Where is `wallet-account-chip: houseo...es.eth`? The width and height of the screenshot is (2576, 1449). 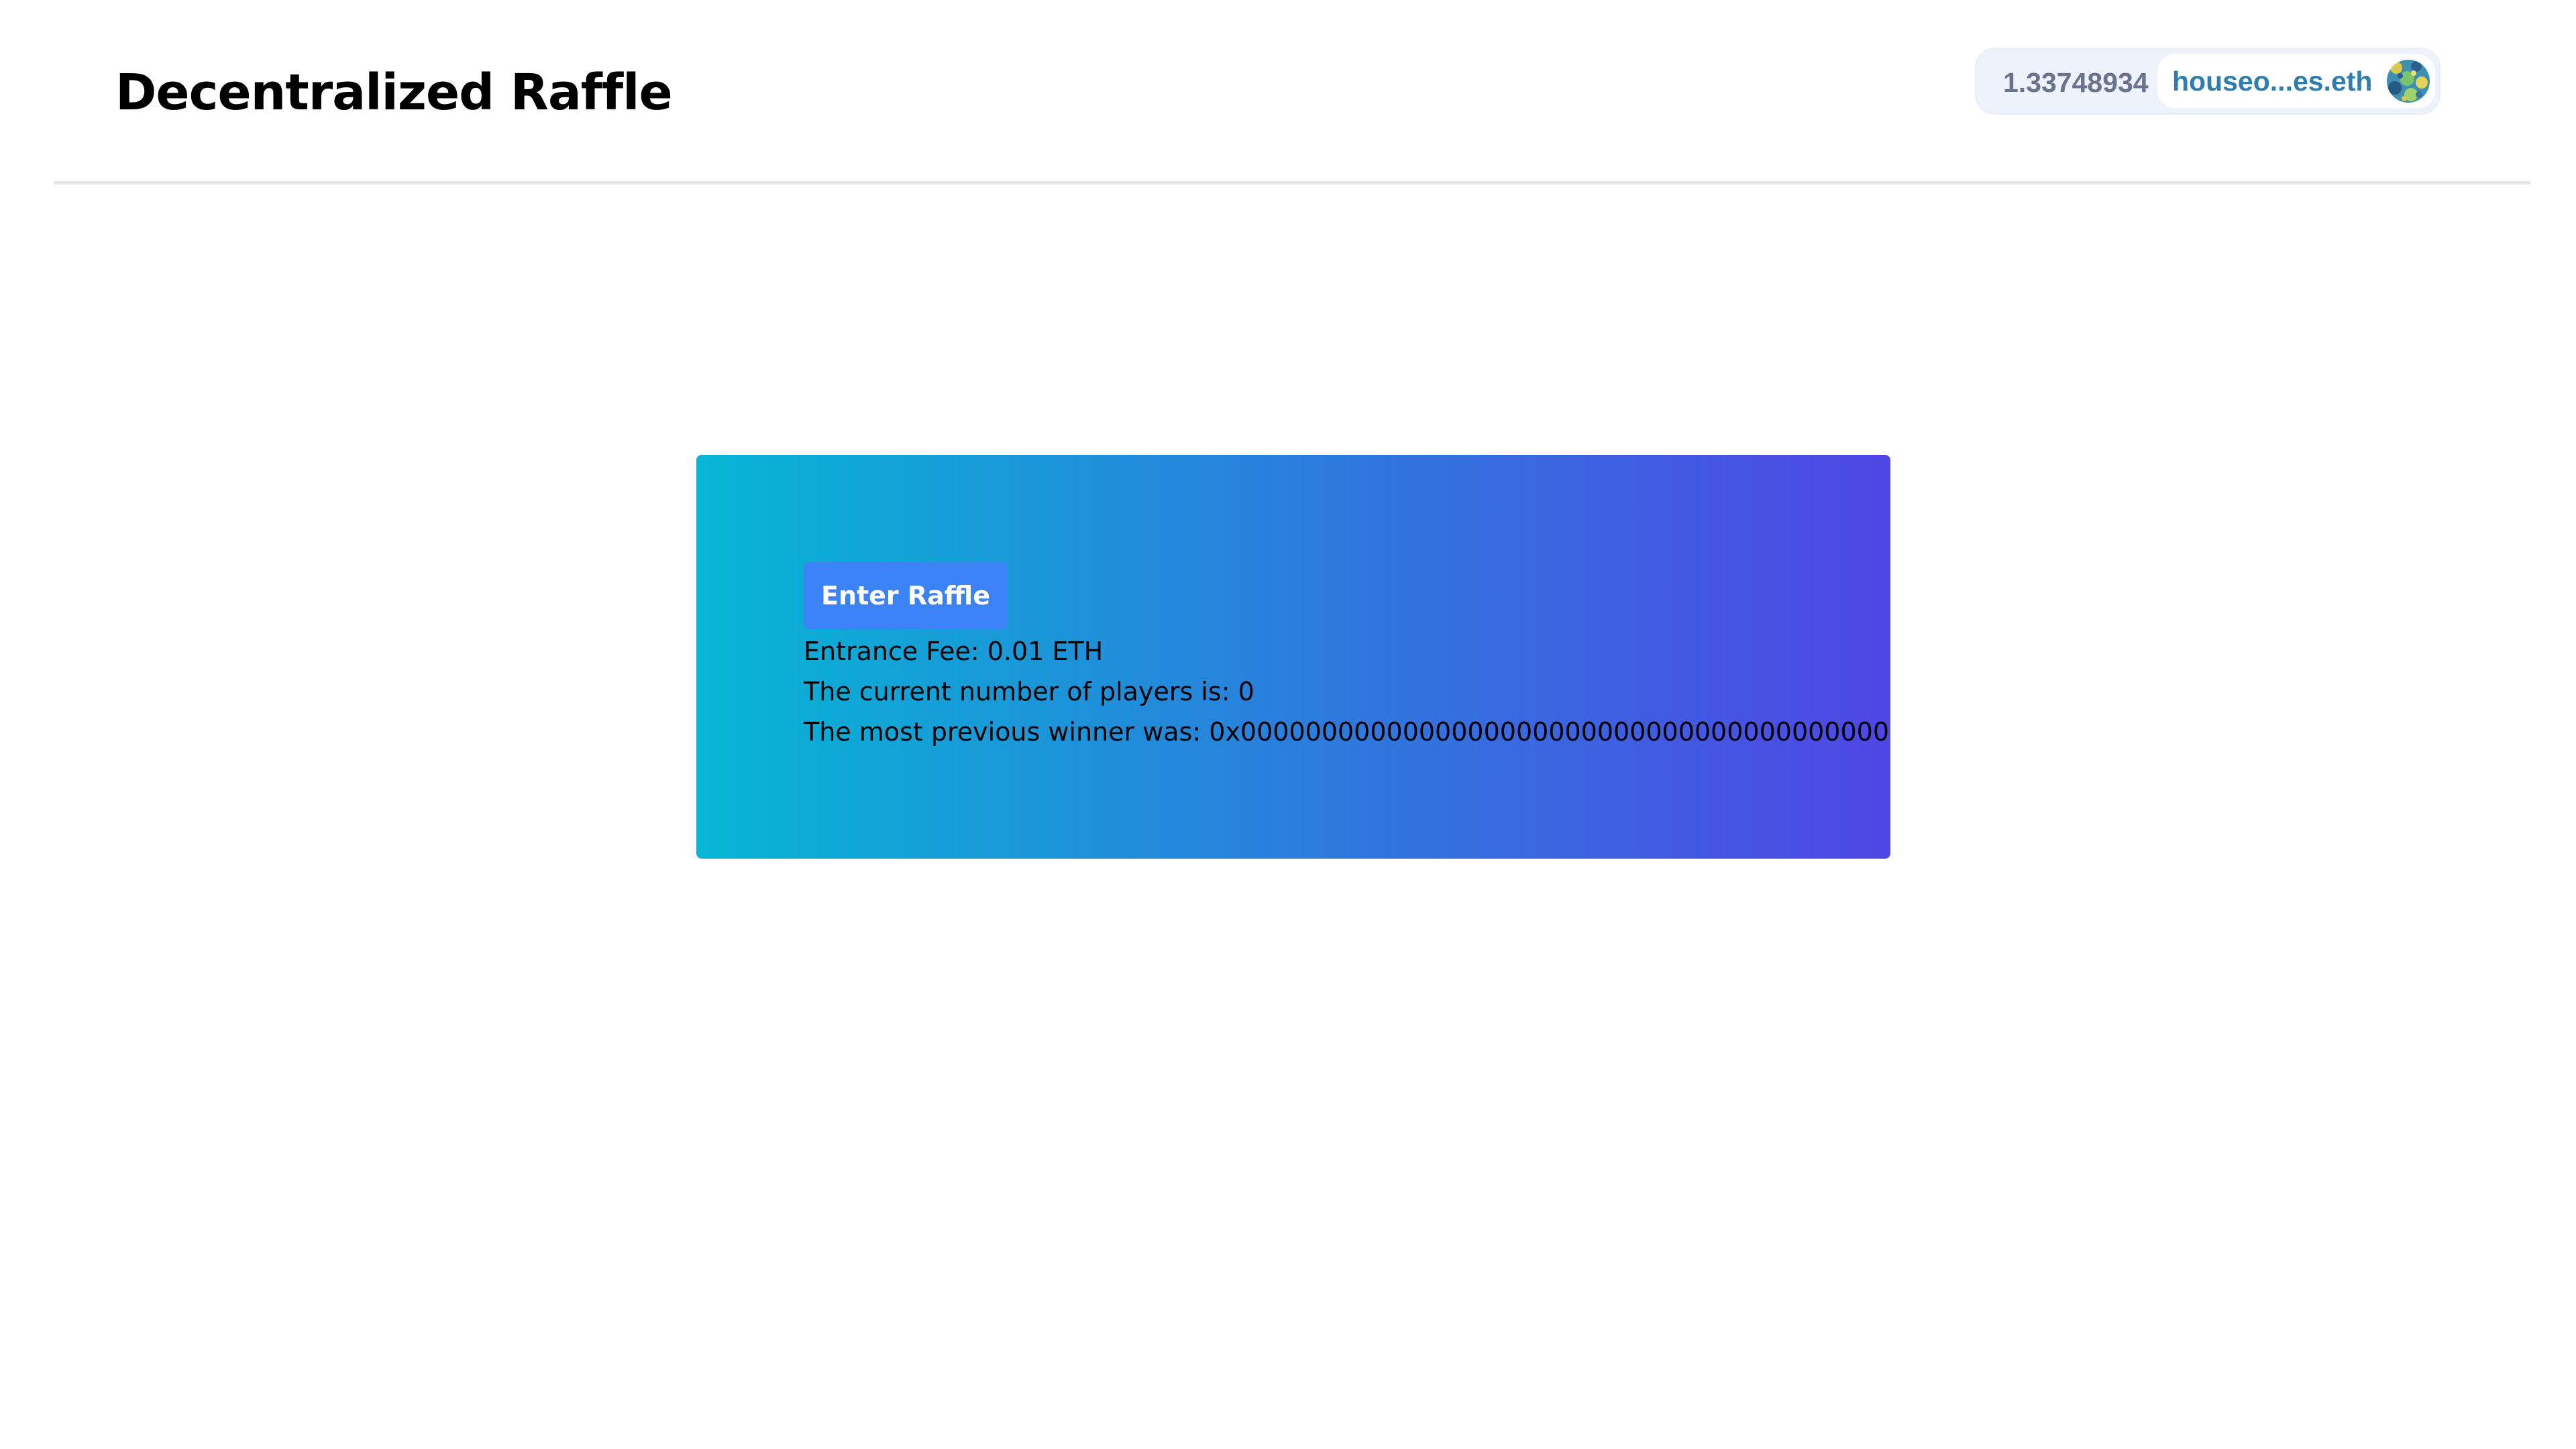
wallet-account-chip: houseo...es.eth is located at coordinates (2296, 81).